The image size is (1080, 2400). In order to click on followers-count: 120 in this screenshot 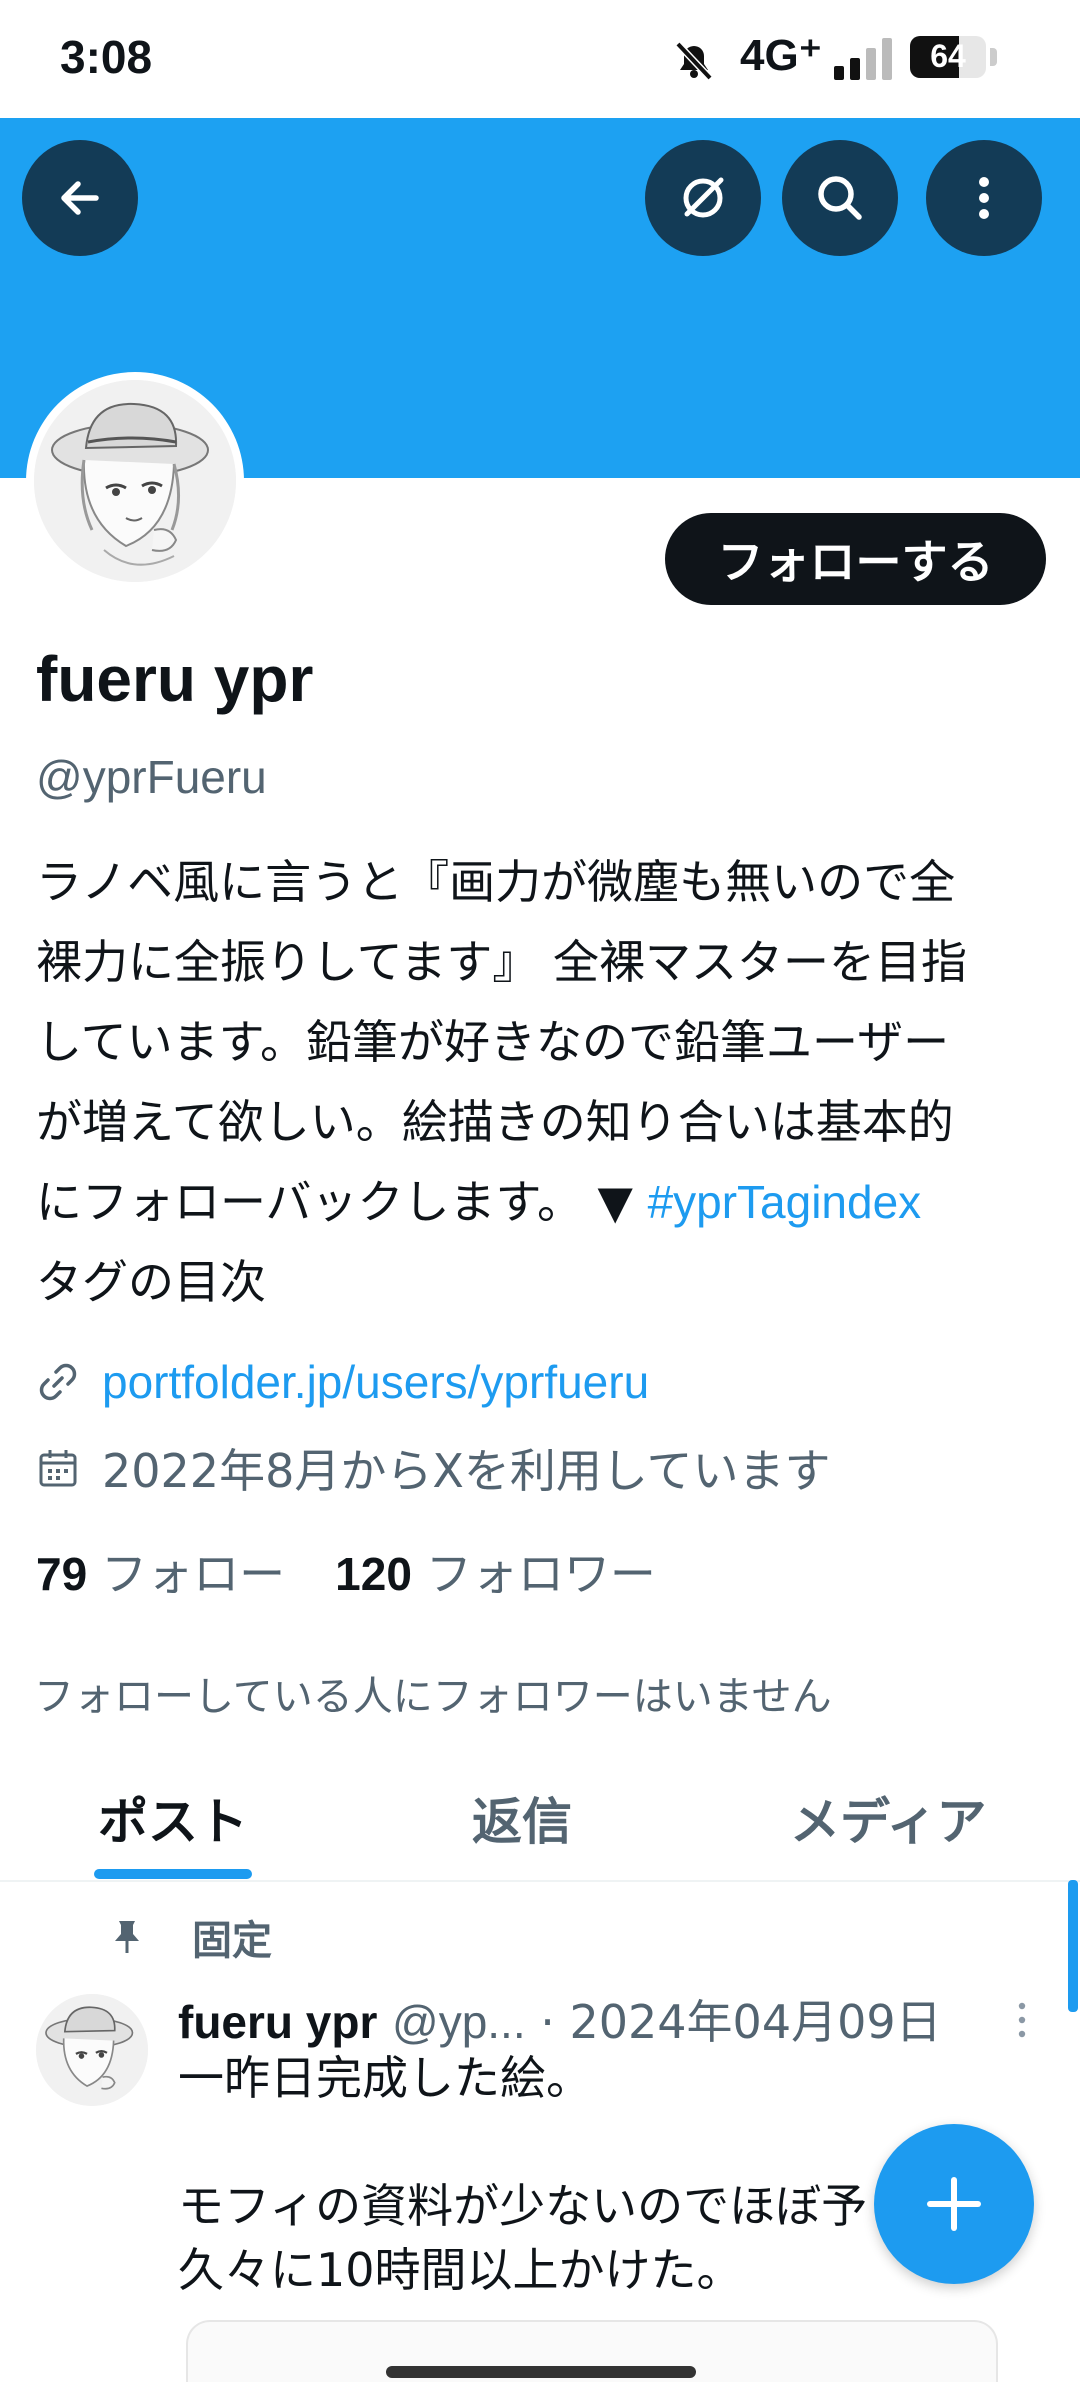, I will do `click(373, 1574)`.